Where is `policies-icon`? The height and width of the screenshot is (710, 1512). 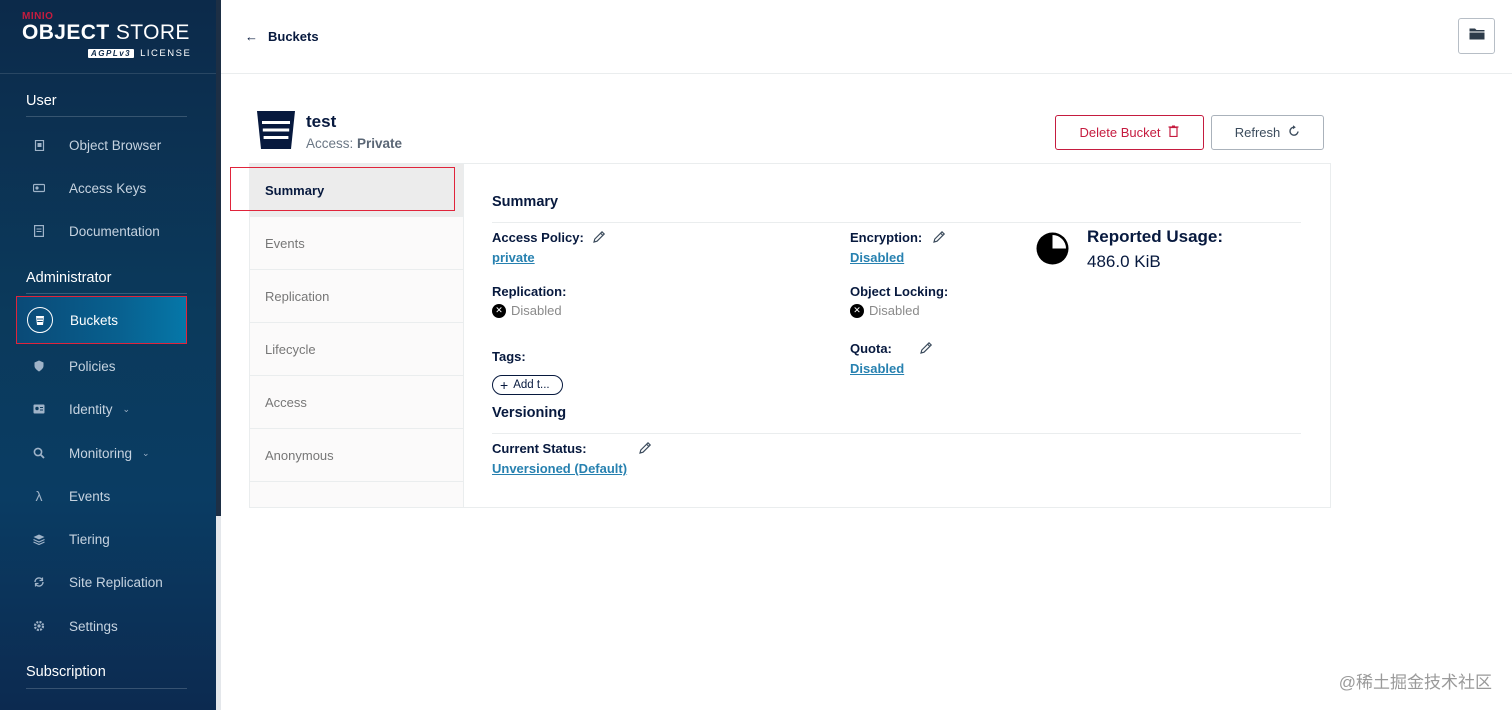
policies-icon is located at coordinates (39, 366).